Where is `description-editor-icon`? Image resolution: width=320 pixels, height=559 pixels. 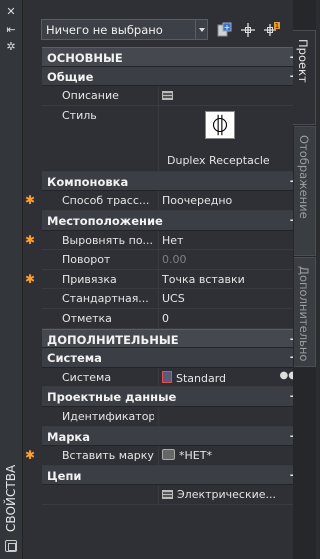
description-editor-icon is located at coordinates (167, 96).